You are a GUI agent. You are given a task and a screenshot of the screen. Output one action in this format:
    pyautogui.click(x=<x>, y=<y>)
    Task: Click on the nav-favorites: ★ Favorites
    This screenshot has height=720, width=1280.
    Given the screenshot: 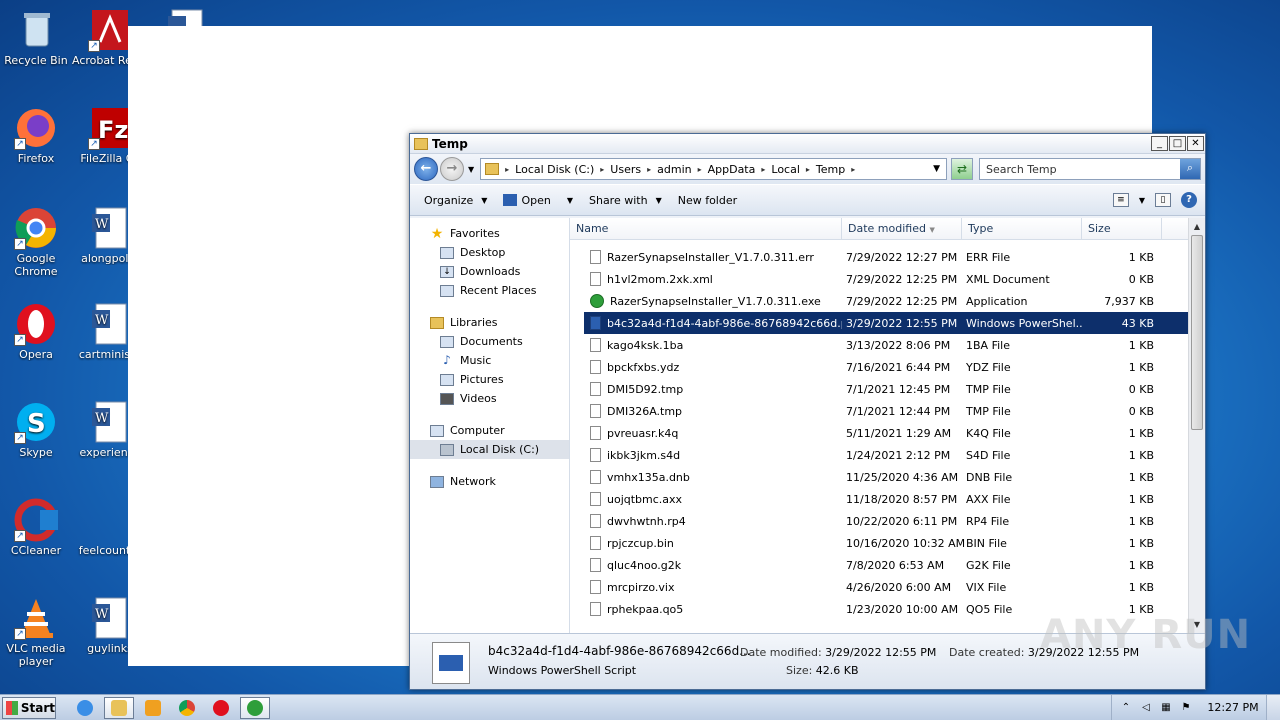 What is the action you would take?
    pyautogui.click(x=489, y=233)
    